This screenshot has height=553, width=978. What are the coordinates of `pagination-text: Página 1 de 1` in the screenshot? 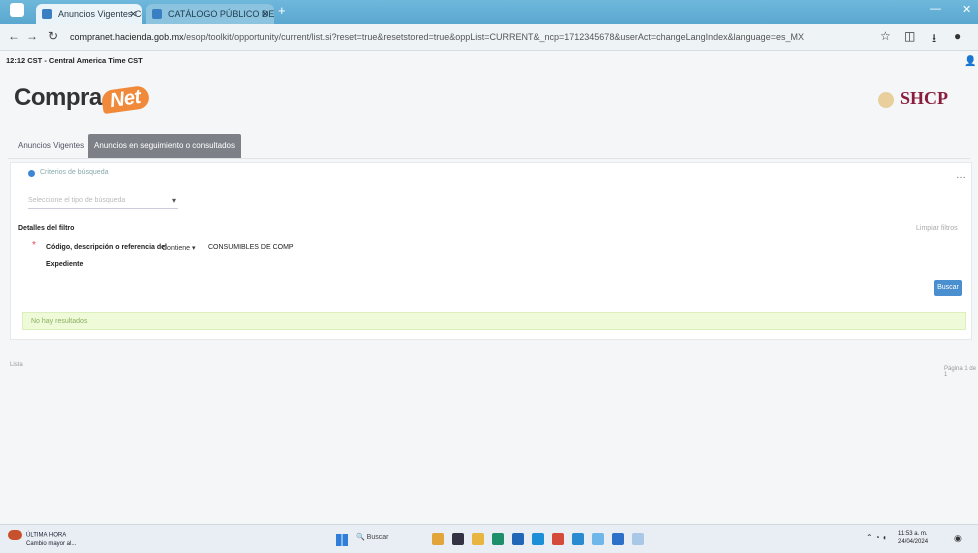 It's located at (960, 372).